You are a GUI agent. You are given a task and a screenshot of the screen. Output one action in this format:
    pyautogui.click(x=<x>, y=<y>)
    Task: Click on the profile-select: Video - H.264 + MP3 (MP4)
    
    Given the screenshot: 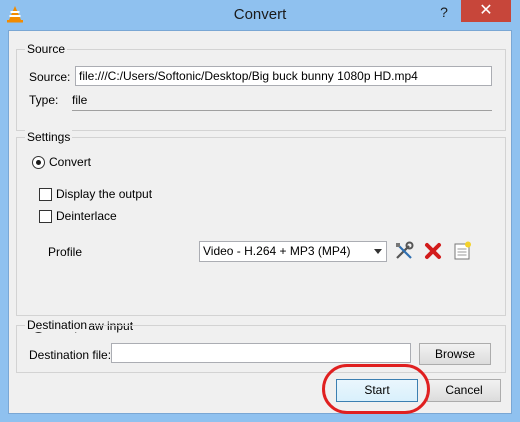 What is the action you would take?
    pyautogui.click(x=293, y=251)
    